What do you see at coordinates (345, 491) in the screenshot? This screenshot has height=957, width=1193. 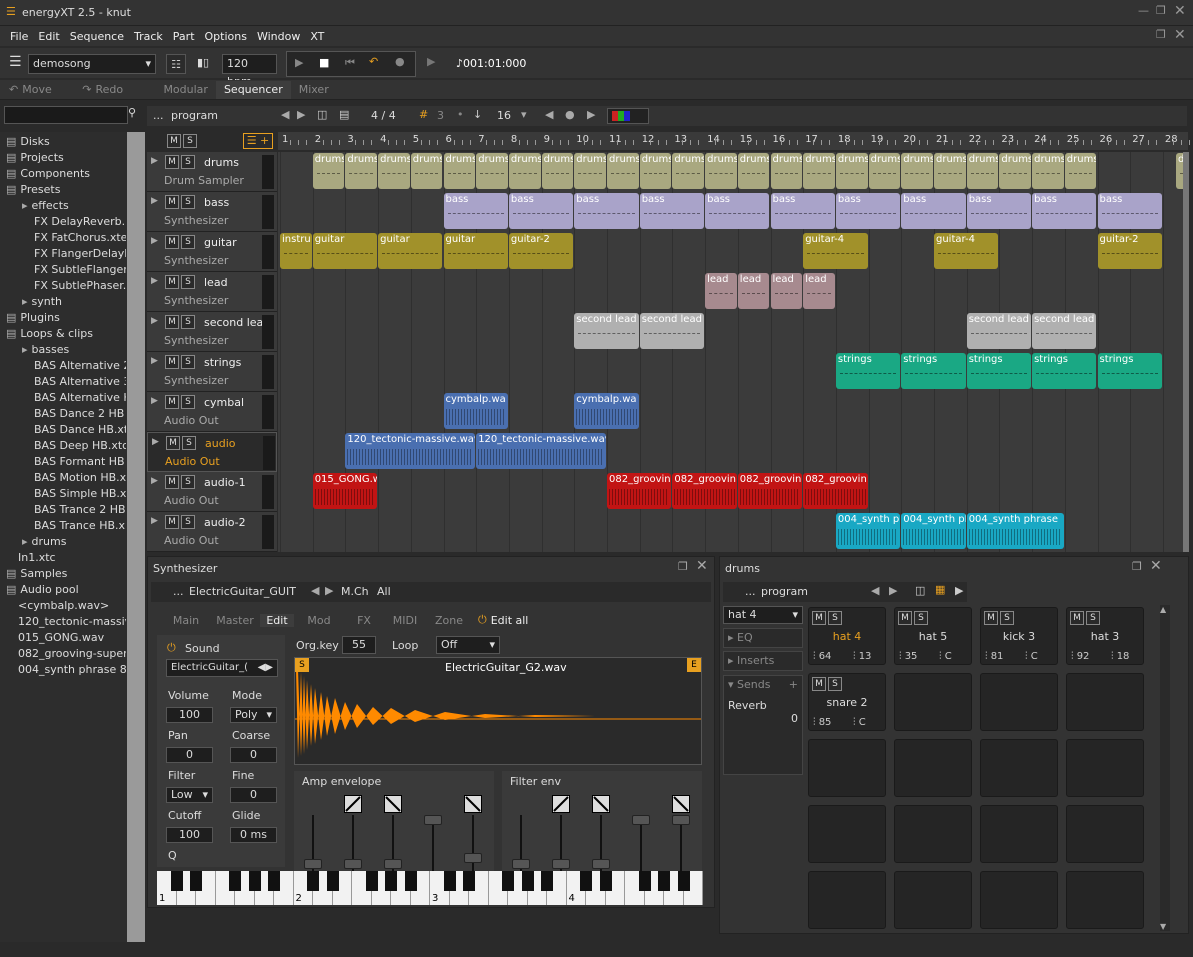 I see `clip: 015_GONG.w` at bounding box center [345, 491].